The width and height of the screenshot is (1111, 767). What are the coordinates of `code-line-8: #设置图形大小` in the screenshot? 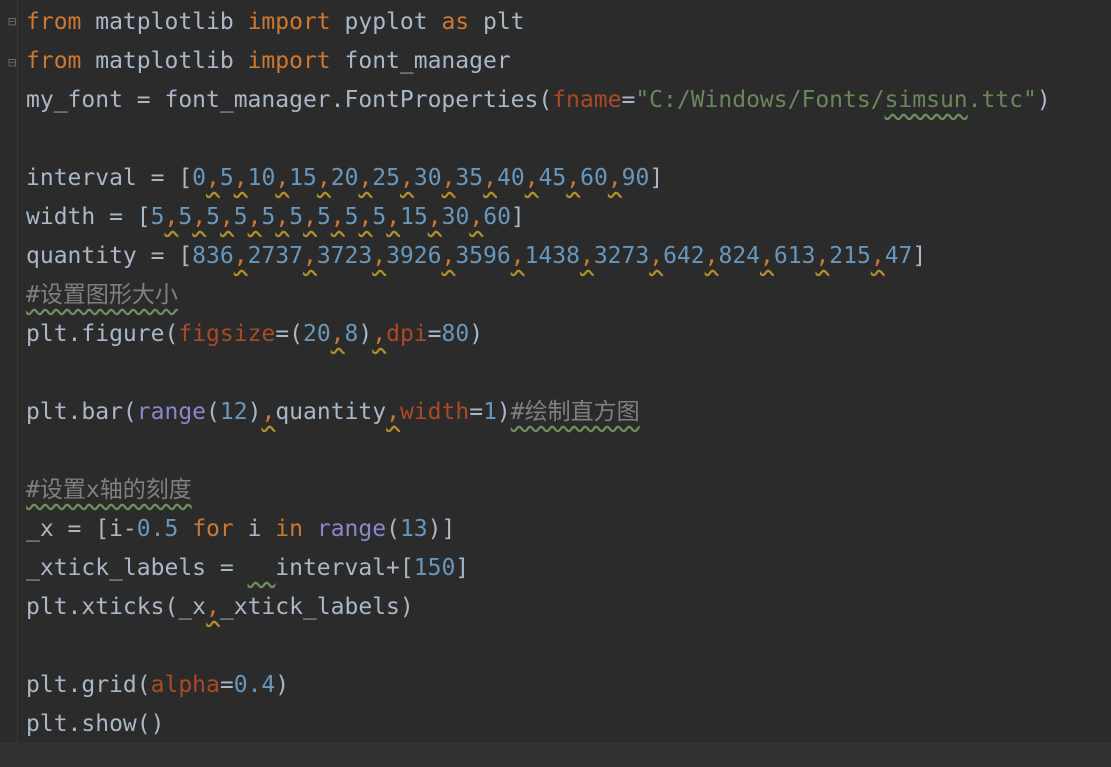 It's located at (102, 295).